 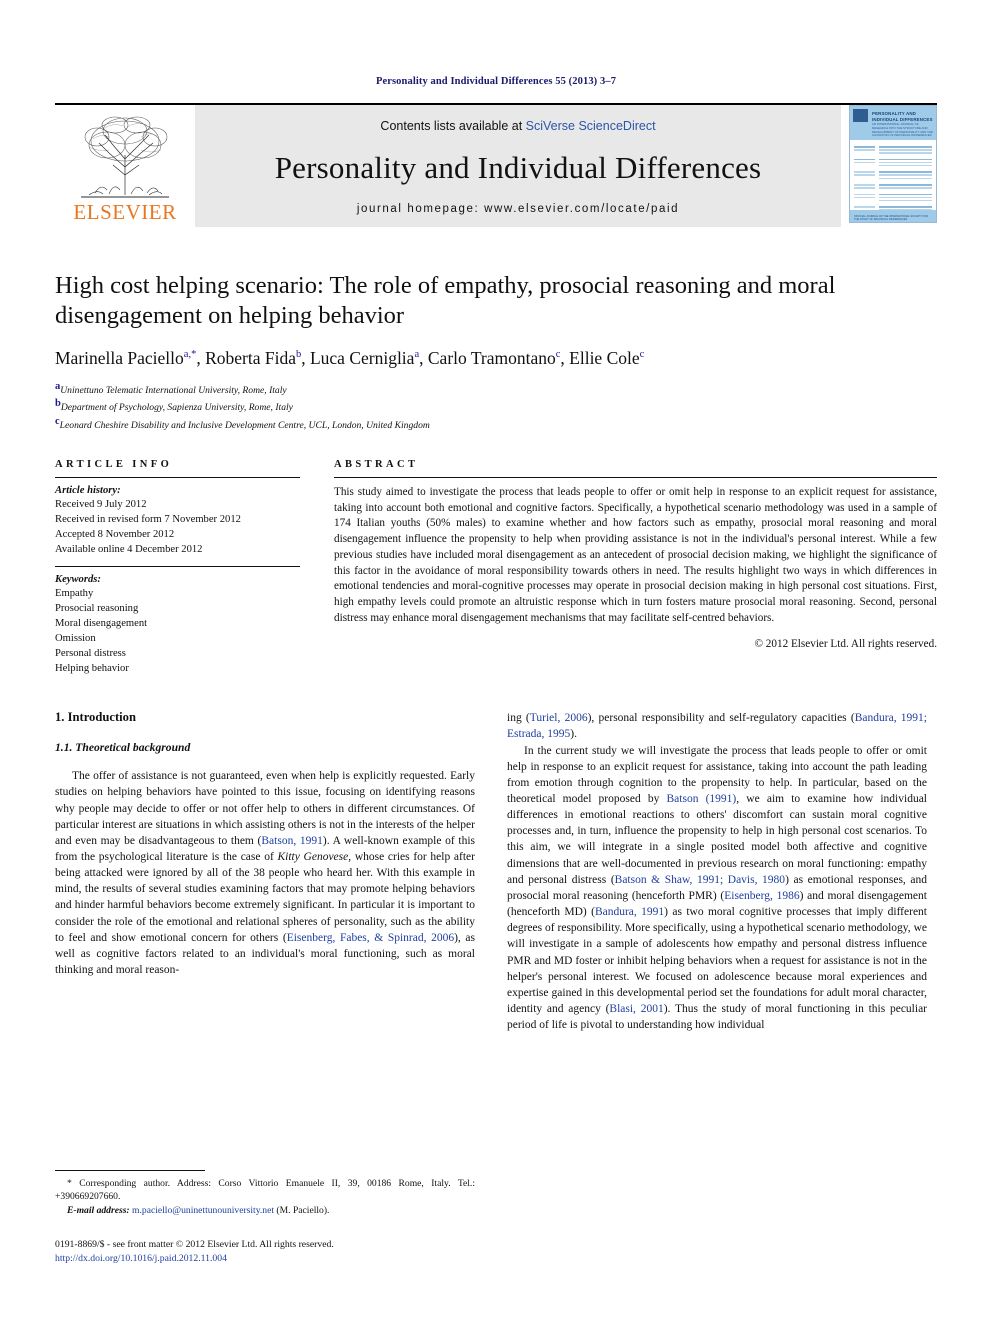 I want to click on author-name: Luca Cerniglia, so click(x=362, y=357).